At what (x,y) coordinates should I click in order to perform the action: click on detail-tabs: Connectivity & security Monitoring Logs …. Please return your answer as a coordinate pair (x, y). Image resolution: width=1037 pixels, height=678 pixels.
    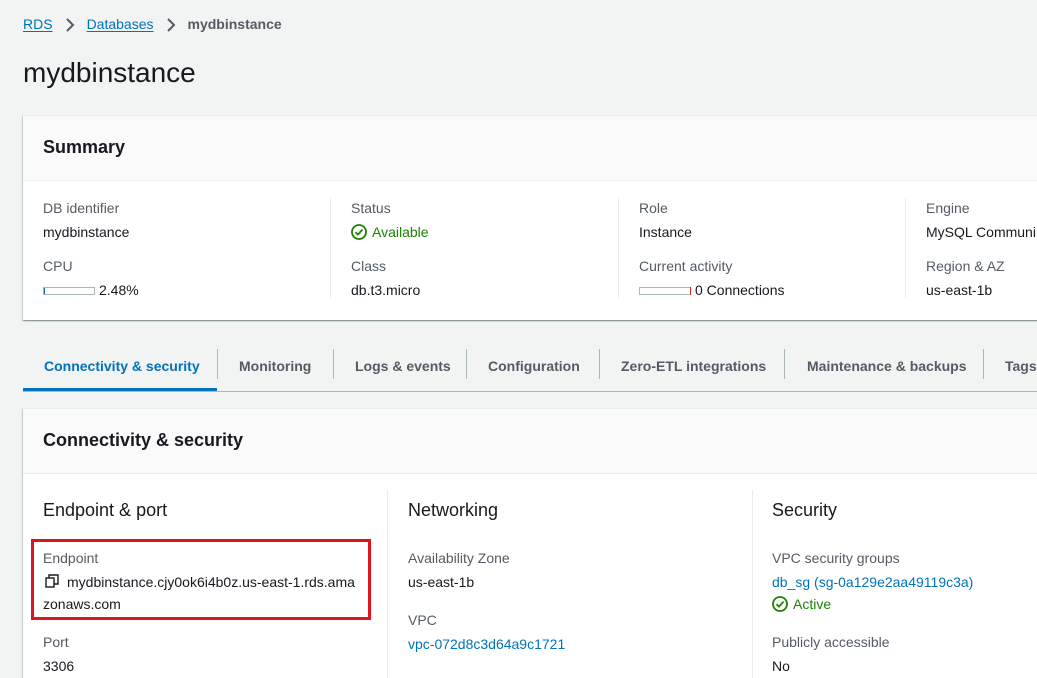
    Looking at the image, I should click on (530, 366).